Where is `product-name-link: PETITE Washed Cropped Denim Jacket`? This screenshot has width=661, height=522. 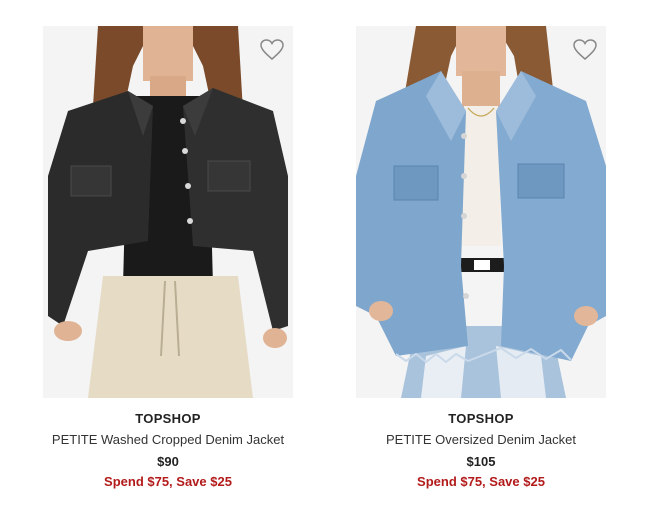 product-name-link: PETITE Washed Cropped Denim Jacket is located at coordinates (168, 440).